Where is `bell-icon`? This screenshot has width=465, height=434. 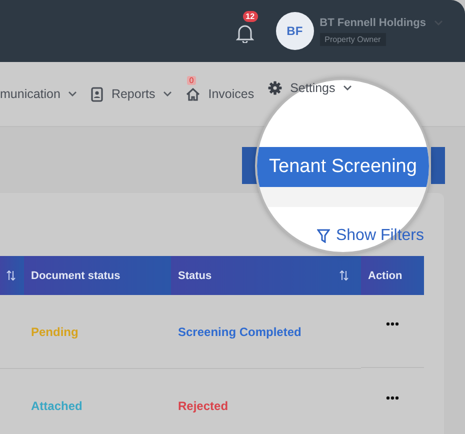 bell-icon is located at coordinates (245, 32).